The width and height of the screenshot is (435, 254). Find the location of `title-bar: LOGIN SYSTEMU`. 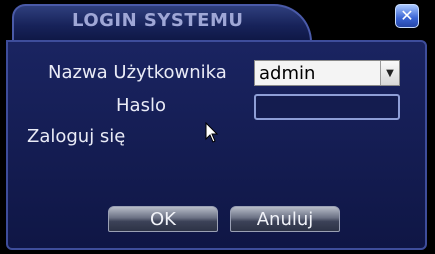

title-bar: LOGIN SYSTEMU is located at coordinates (162, 23).